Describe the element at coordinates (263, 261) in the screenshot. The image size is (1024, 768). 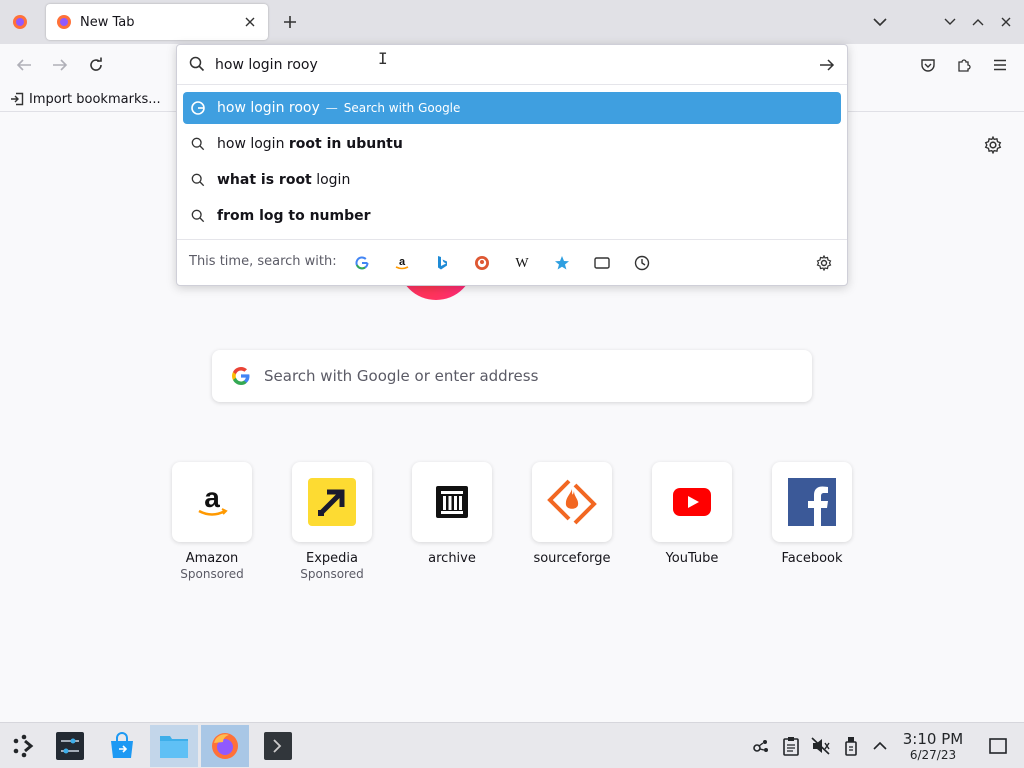
I see `one-off-label: This time, search with:` at that location.